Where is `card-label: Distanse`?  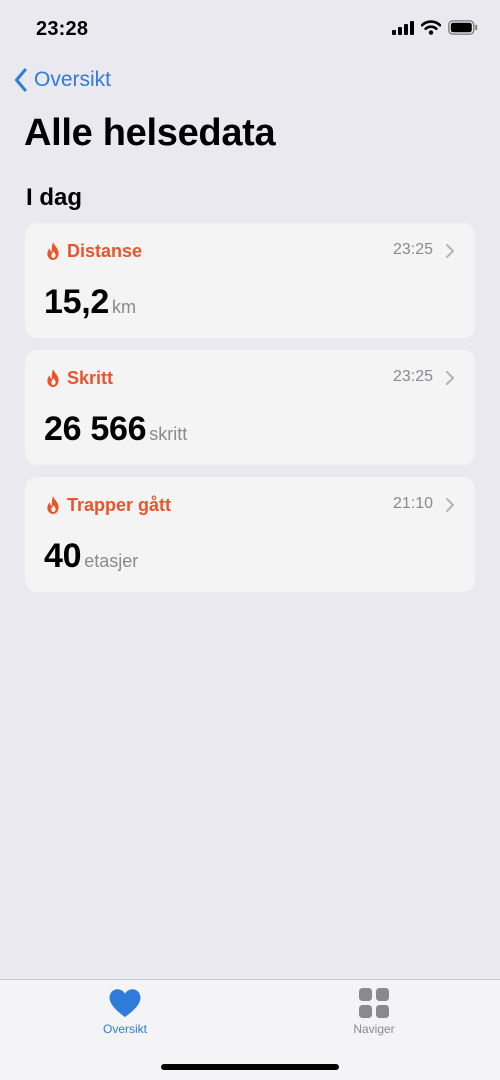 card-label: Distanse is located at coordinates (93, 251).